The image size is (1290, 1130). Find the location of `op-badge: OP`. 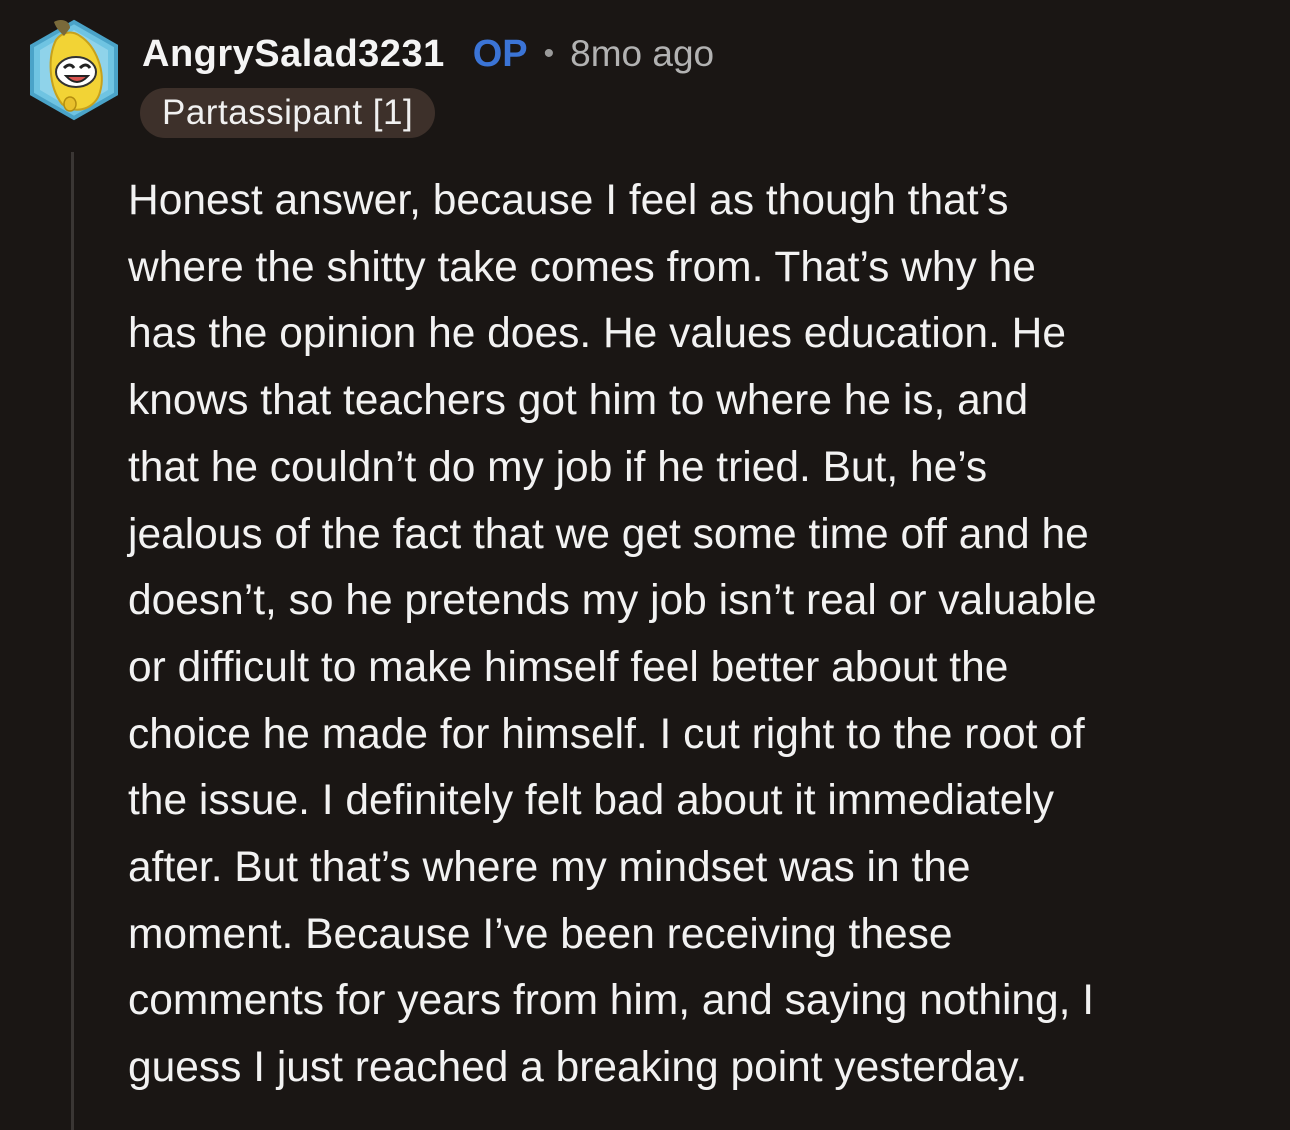

op-badge: OP is located at coordinates (500, 53).